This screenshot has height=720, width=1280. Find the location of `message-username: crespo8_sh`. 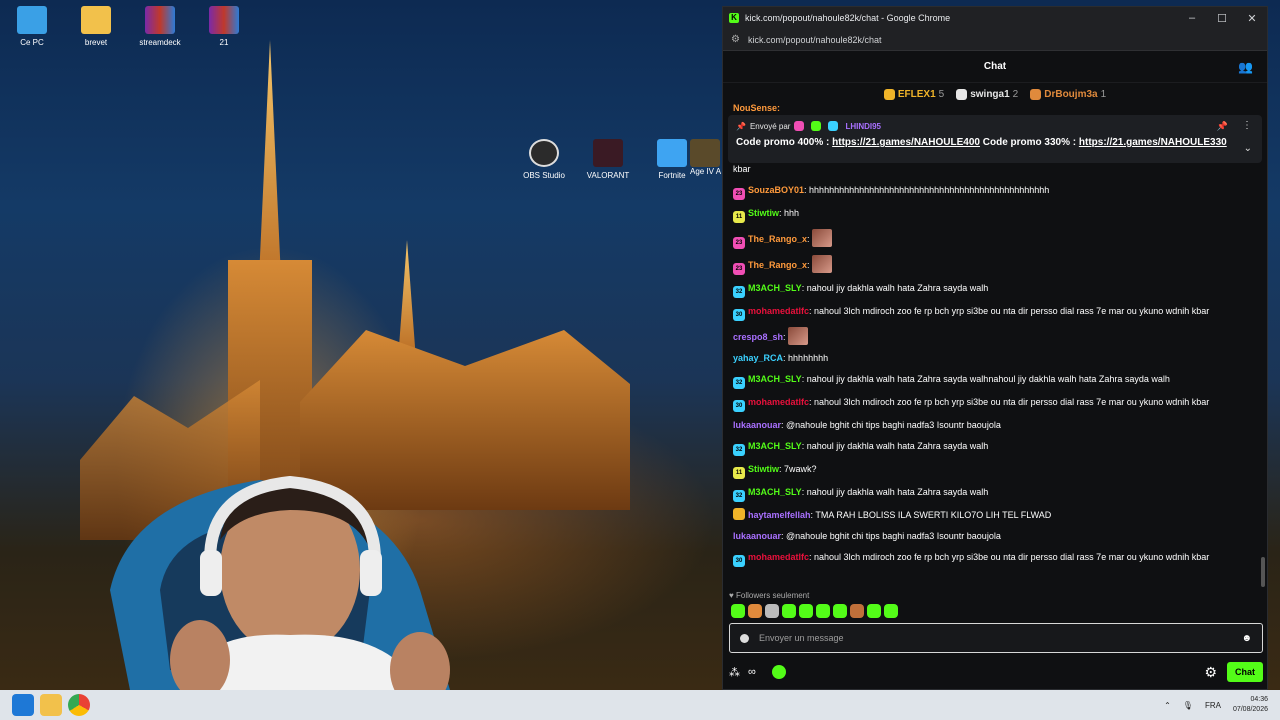

message-username: crespo8_sh is located at coordinates (758, 337).